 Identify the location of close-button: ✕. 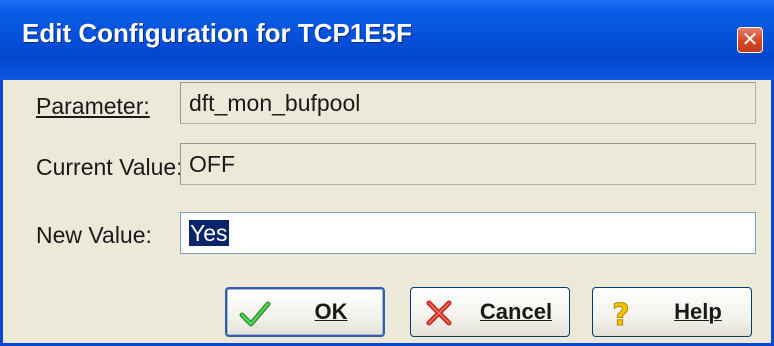
(750, 40).